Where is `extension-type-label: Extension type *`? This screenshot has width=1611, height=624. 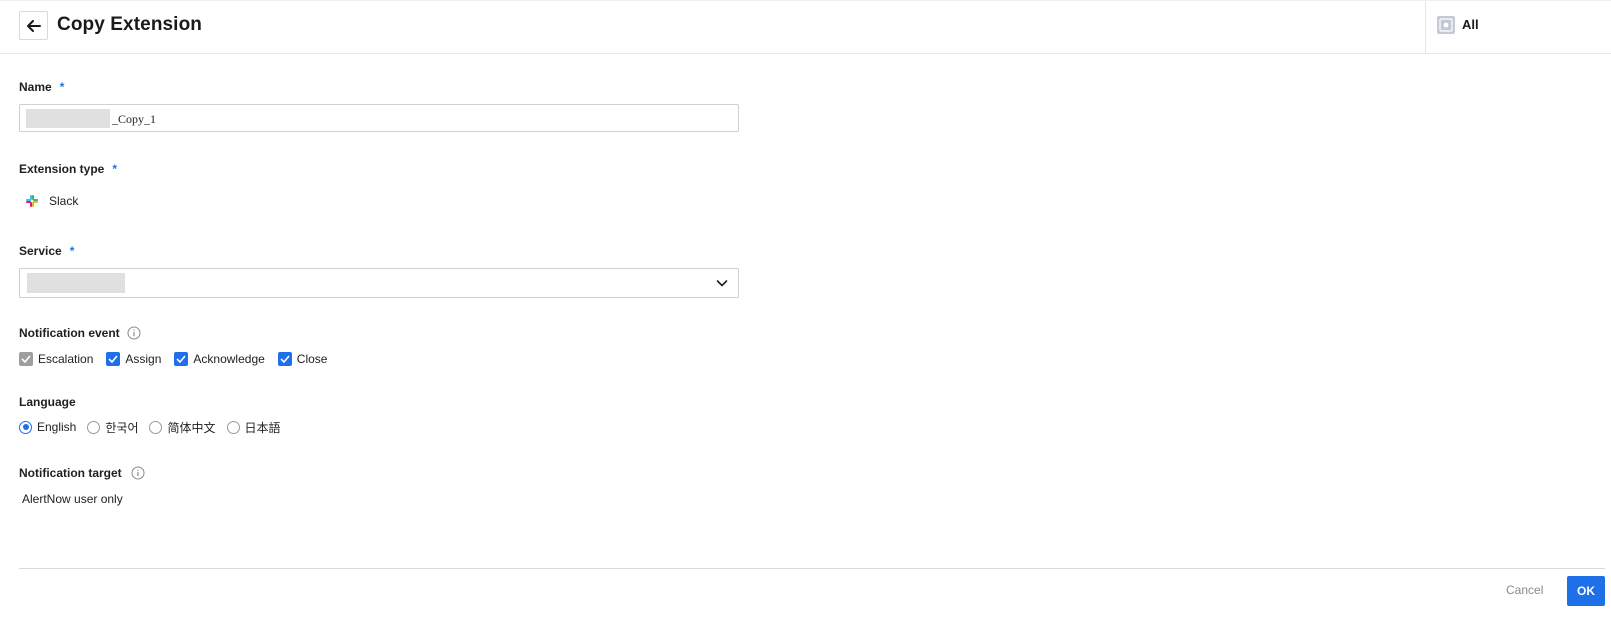
extension-type-label: Extension type * is located at coordinates (68, 169).